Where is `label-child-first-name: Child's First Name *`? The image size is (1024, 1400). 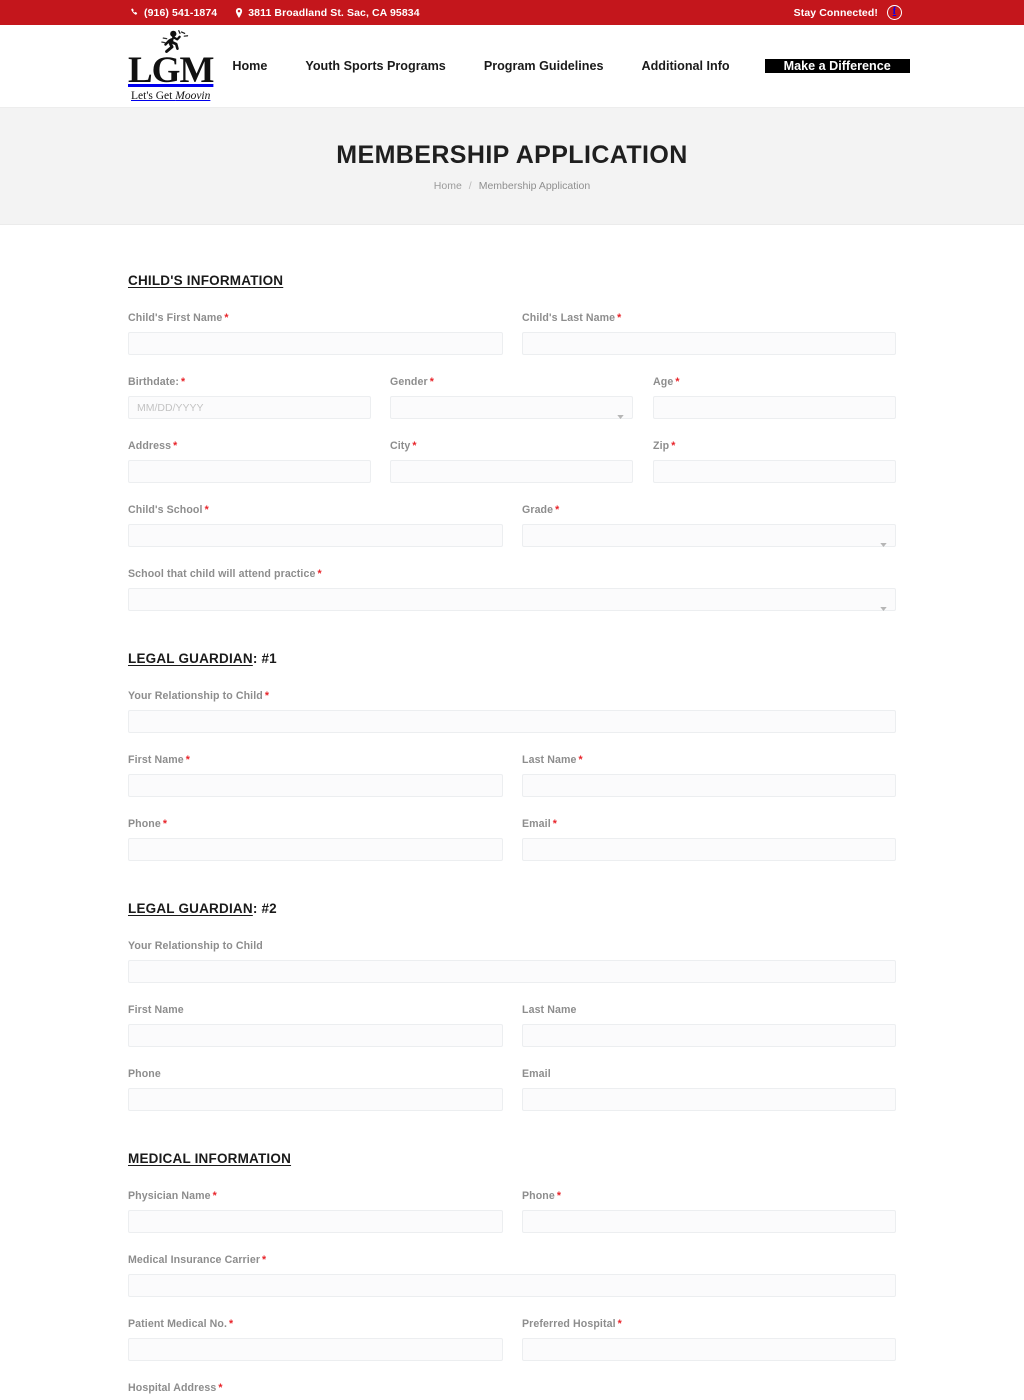 label-child-first-name: Child's First Name * is located at coordinates (178, 318).